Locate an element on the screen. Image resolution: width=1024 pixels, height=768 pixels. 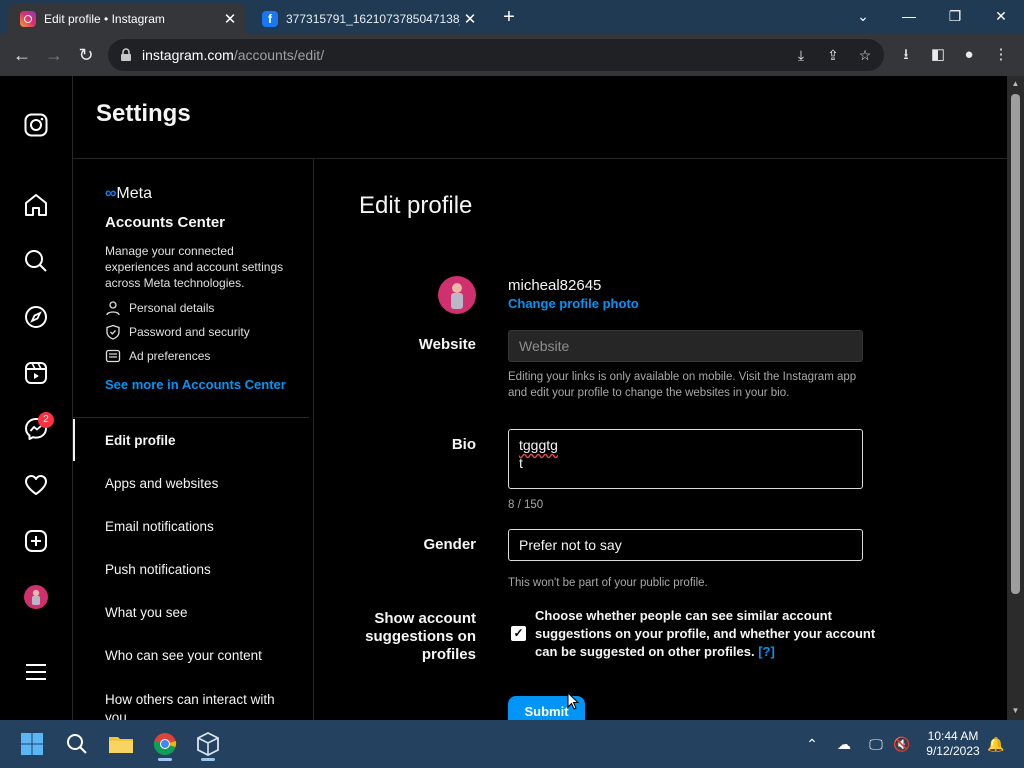
close-window-button: ✕ is located at coordinates (1001, 16).